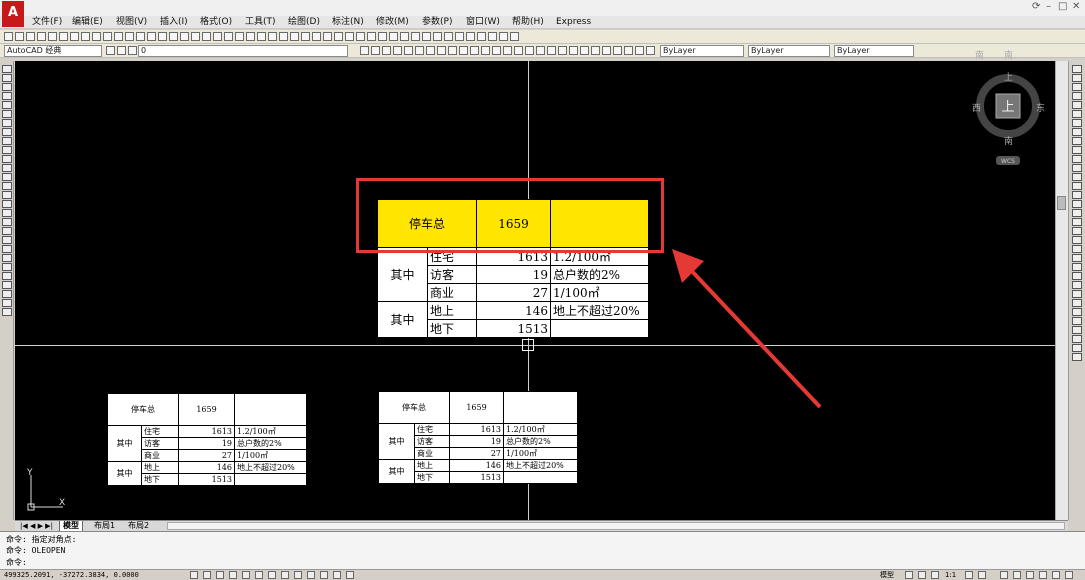 Image resolution: width=1085 pixels, height=580 pixels. Describe the element at coordinates (216, 22) in the screenshot. I see `menu-format: 格式(O)` at that location.